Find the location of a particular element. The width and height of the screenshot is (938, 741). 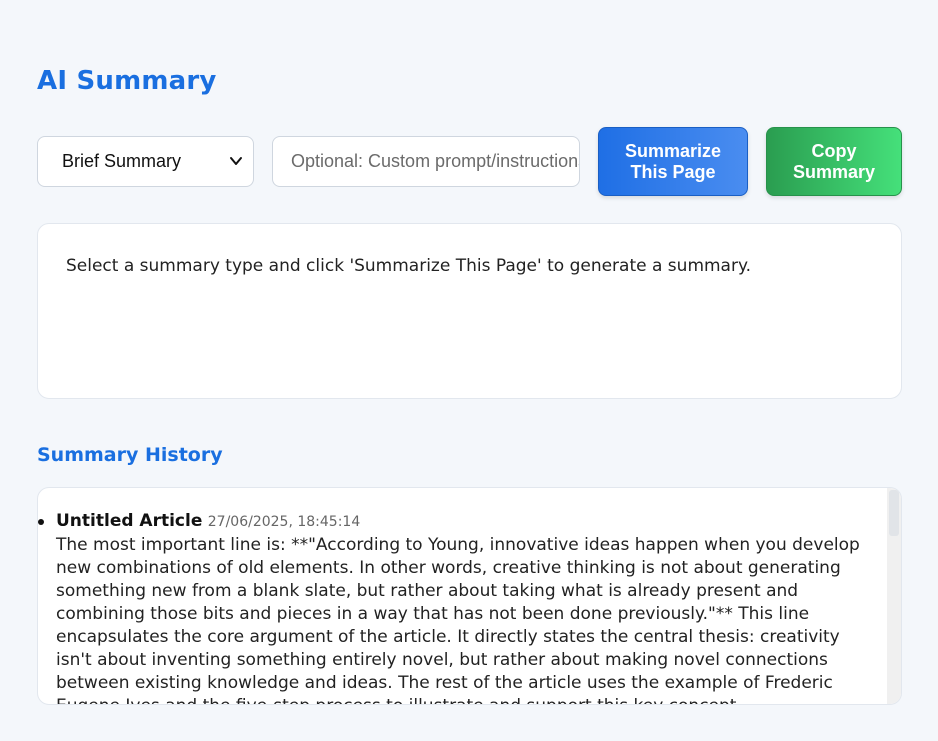

chevron-down-icon is located at coordinates (236, 161).